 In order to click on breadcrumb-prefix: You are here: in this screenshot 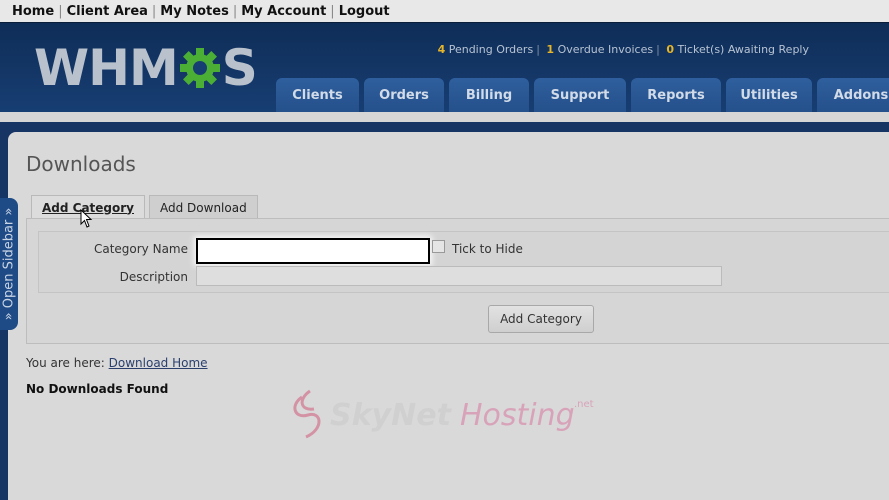, I will do `click(65, 363)`.